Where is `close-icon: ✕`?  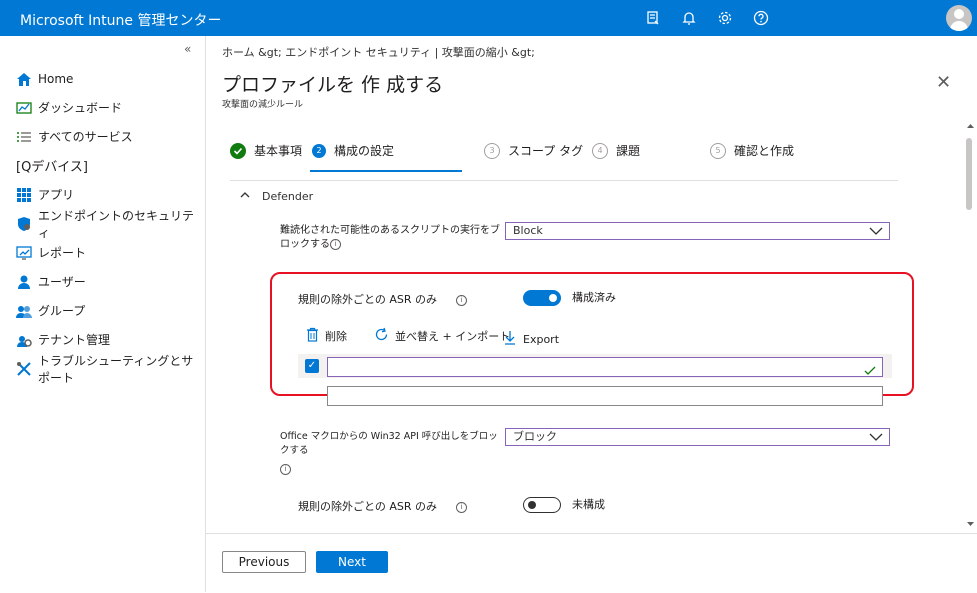 close-icon: ✕ is located at coordinates (943, 82).